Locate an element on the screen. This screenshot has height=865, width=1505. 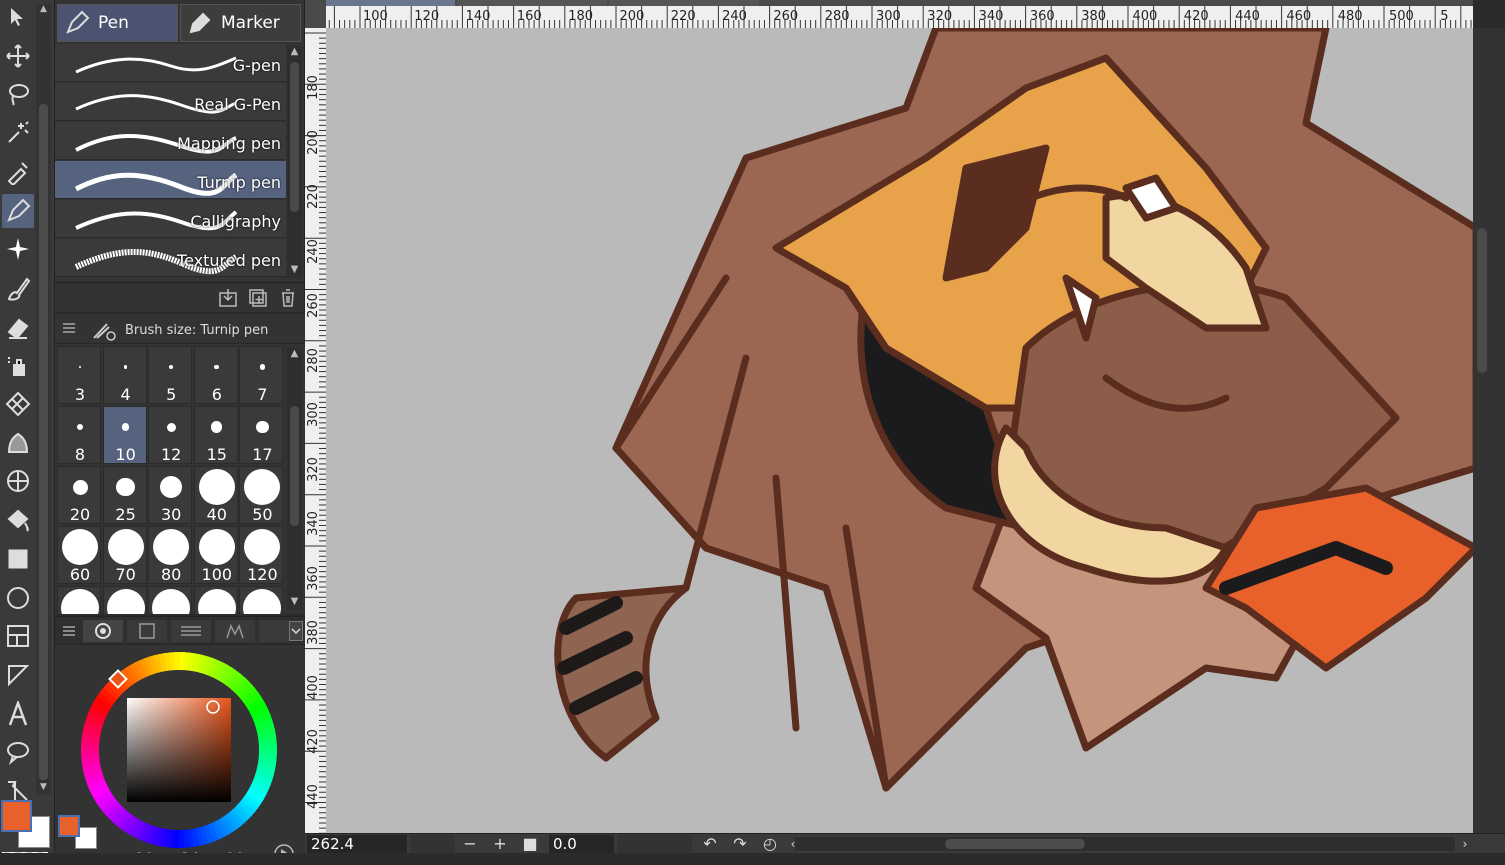
scroll-right-icon: › is located at coordinates (1465, 844).